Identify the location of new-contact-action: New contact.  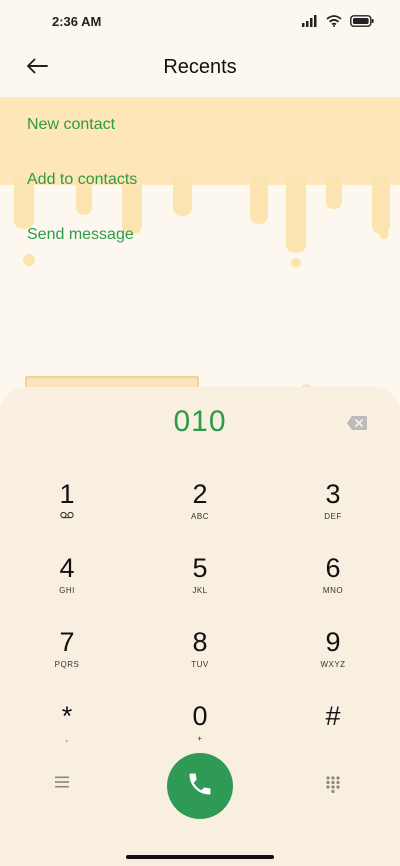
(200, 124).